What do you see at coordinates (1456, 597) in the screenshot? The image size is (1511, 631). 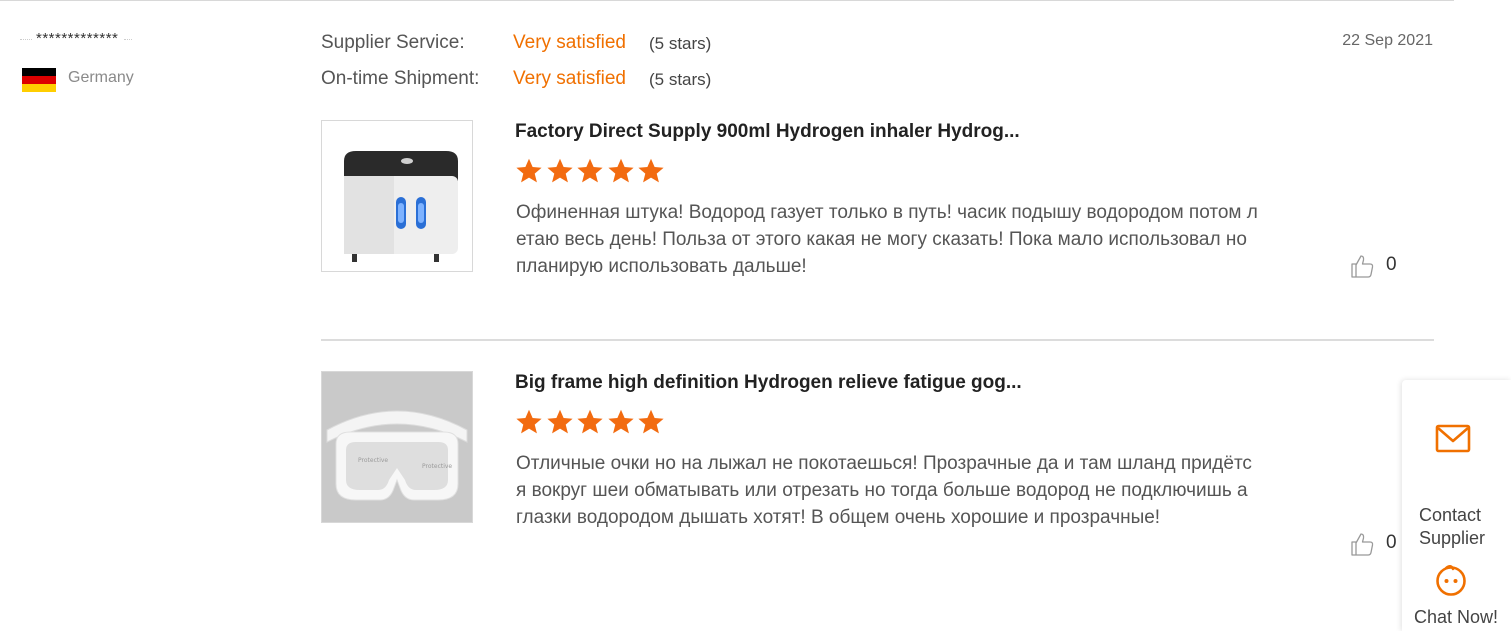 I see `chat-now-button: Chat Now!` at bounding box center [1456, 597].